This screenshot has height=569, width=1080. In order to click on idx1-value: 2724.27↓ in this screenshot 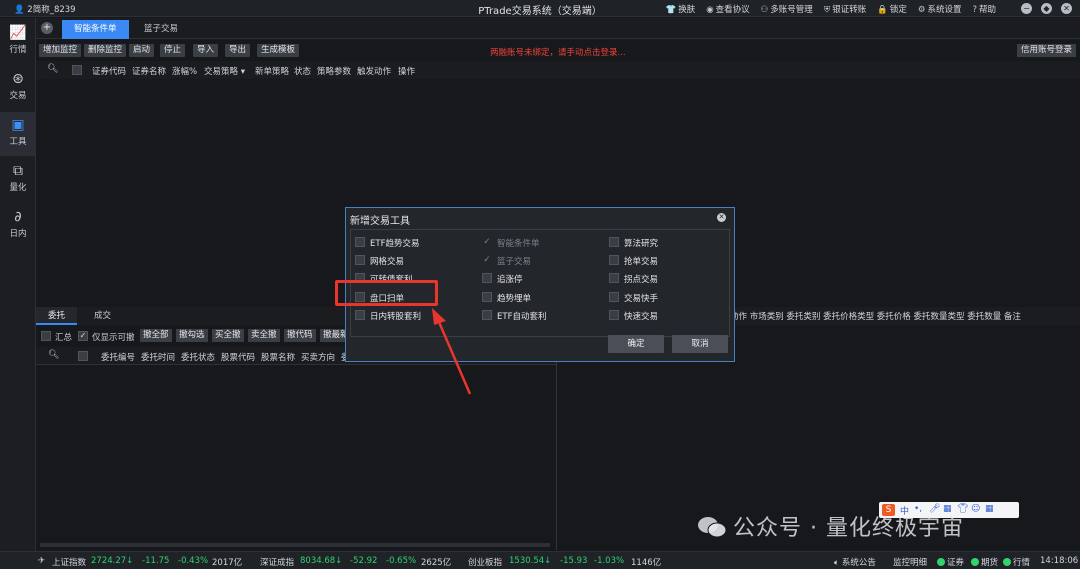, I will do `click(112, 561)`.